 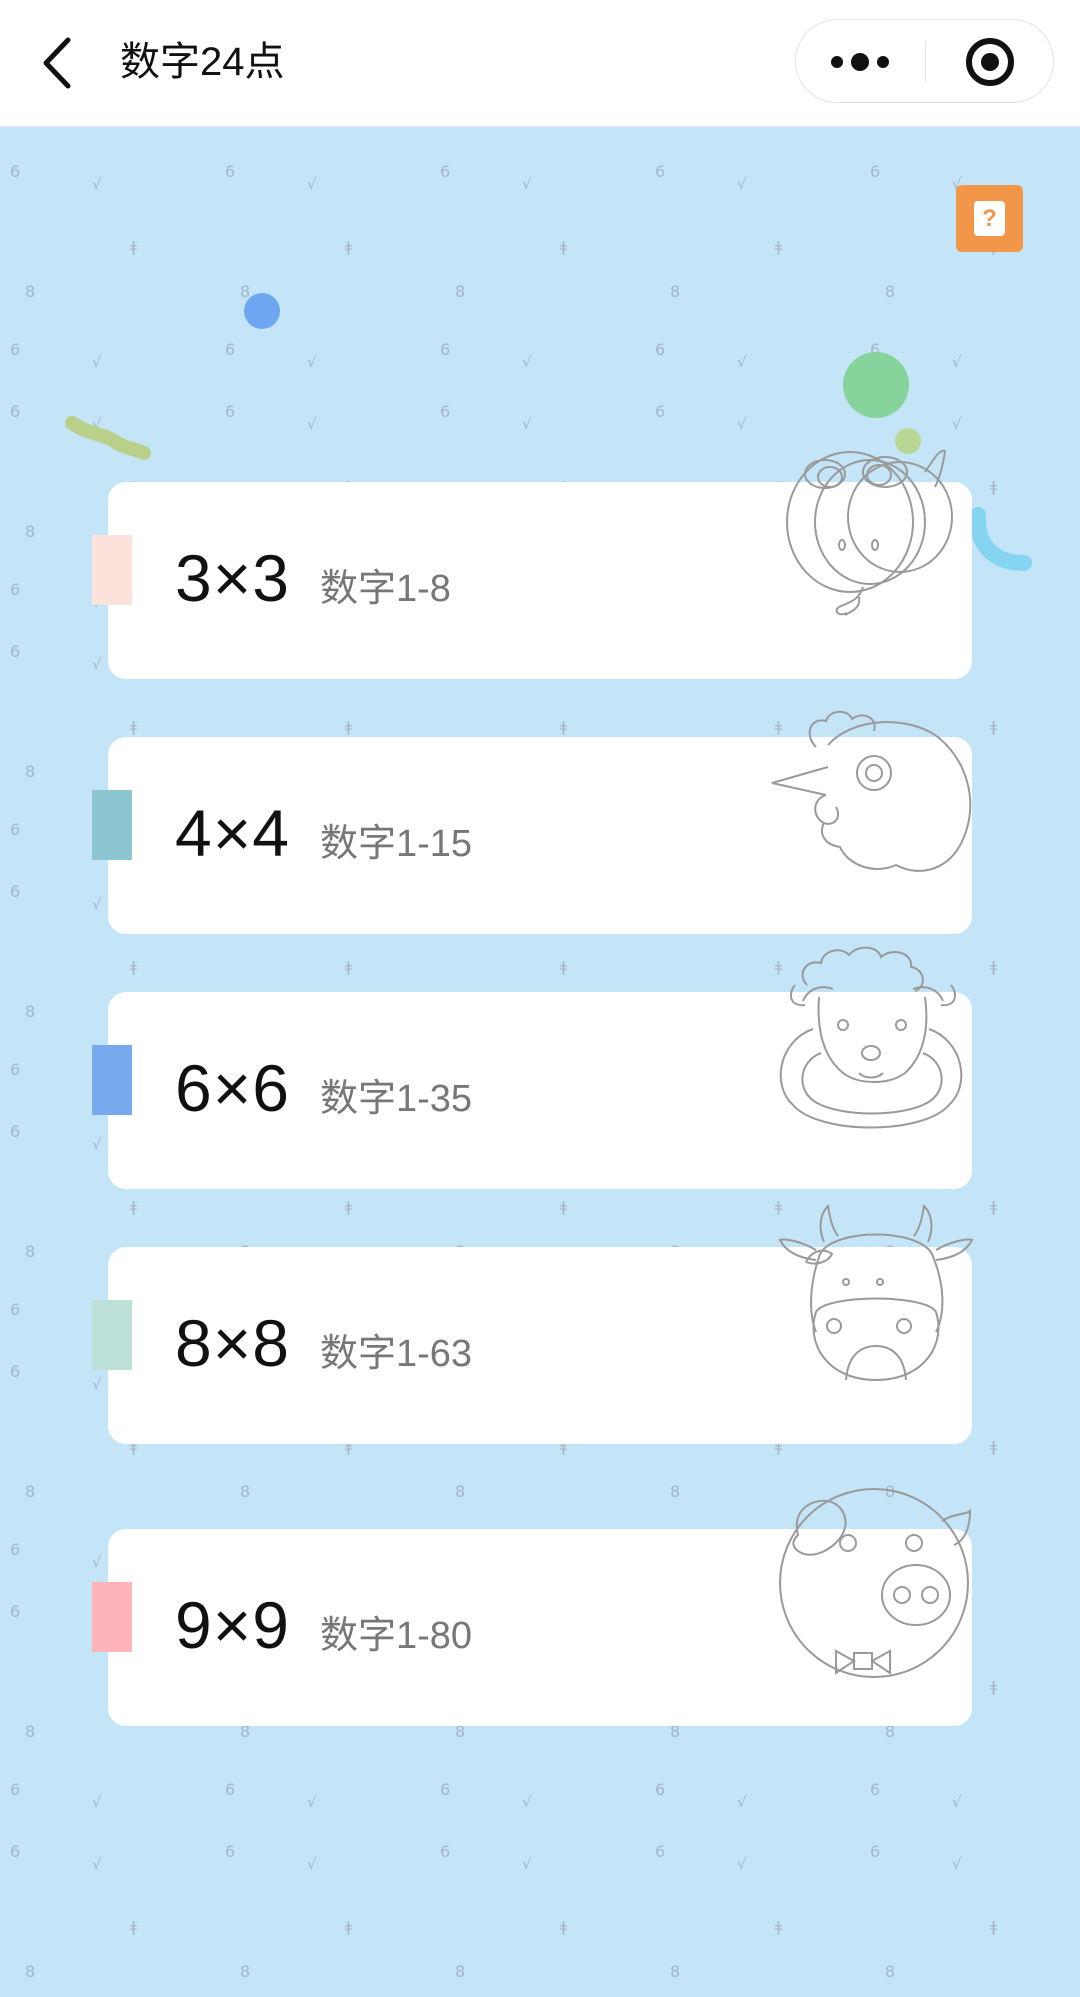 I want to click on help-button: ?, so click(x=989, y=218).